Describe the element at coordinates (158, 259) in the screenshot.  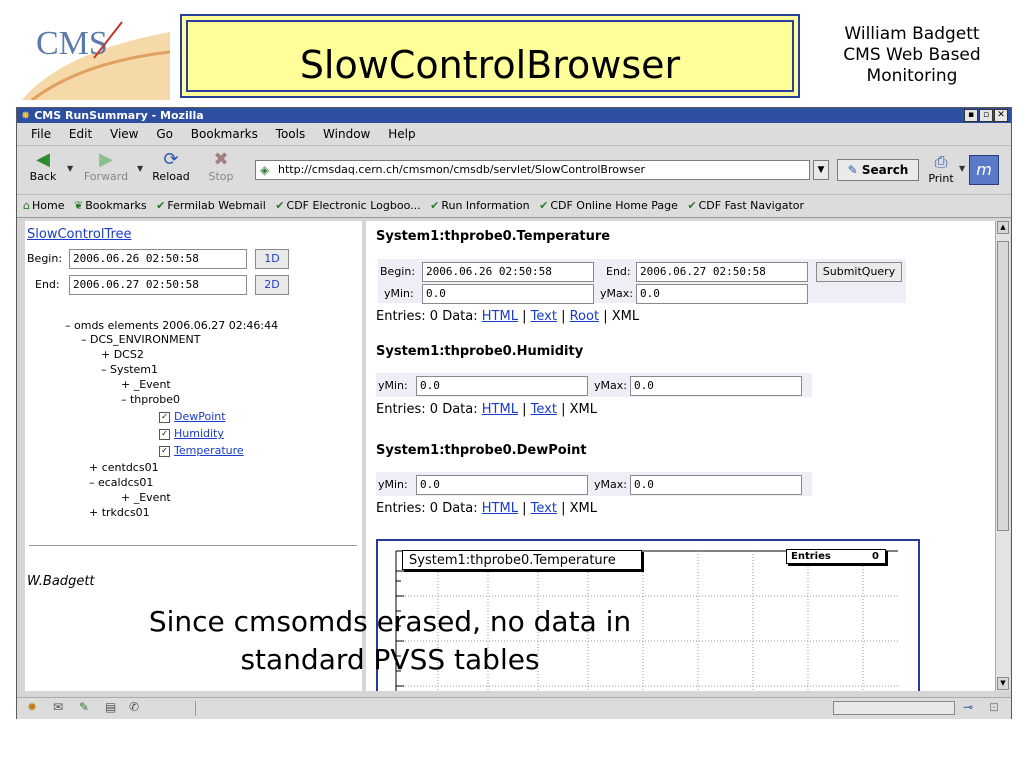
I see `begin-input: 2006.06.26 02:50:58` at that location.